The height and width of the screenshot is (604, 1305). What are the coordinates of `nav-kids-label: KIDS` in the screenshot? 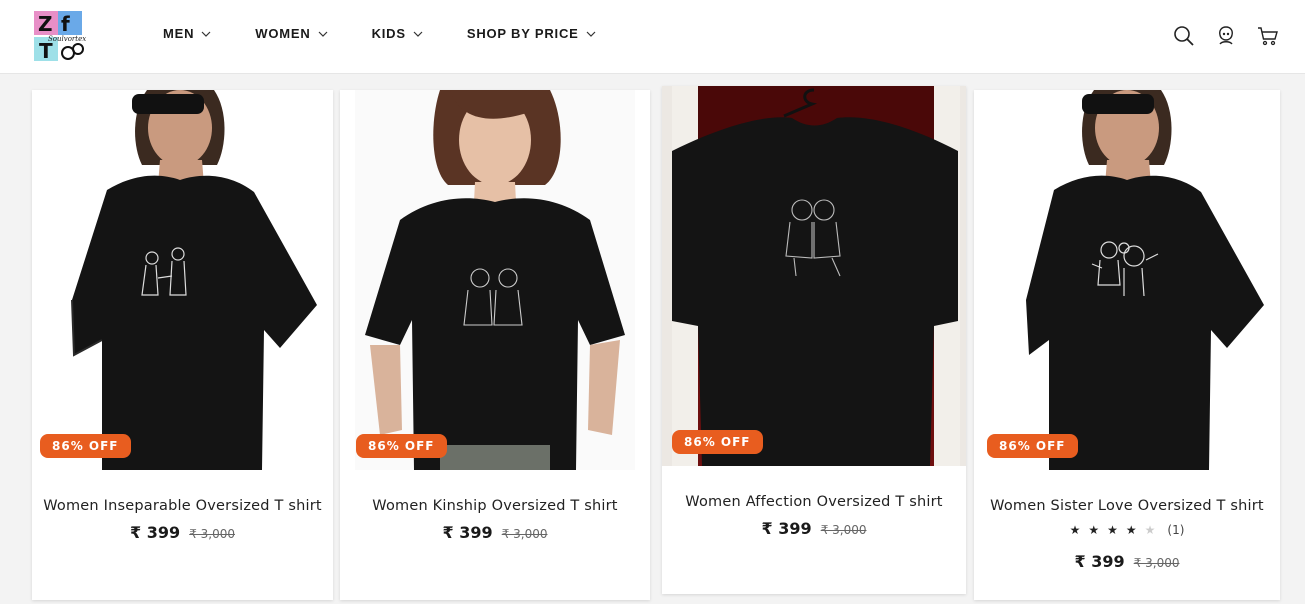 It's located at (388, 33).